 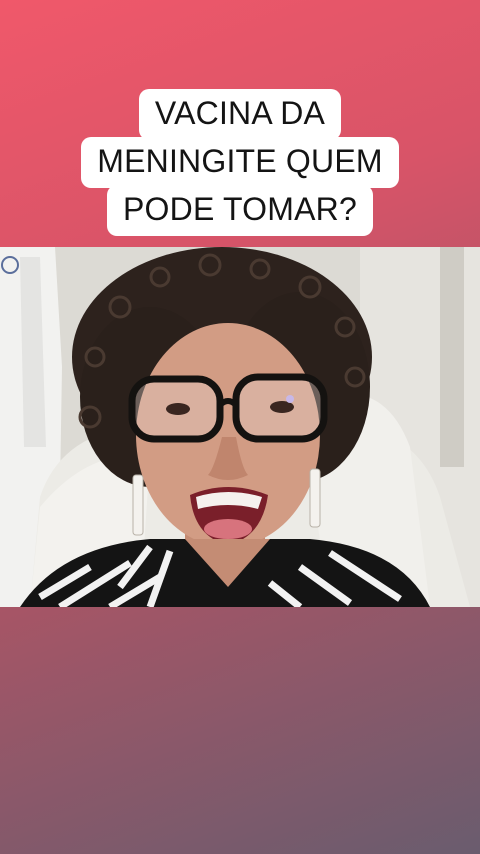 What do you see at coordinates (240, 114) in the screenshot?
I see `caption-line-1: VACINA DA` at bounding box center [240, 114].